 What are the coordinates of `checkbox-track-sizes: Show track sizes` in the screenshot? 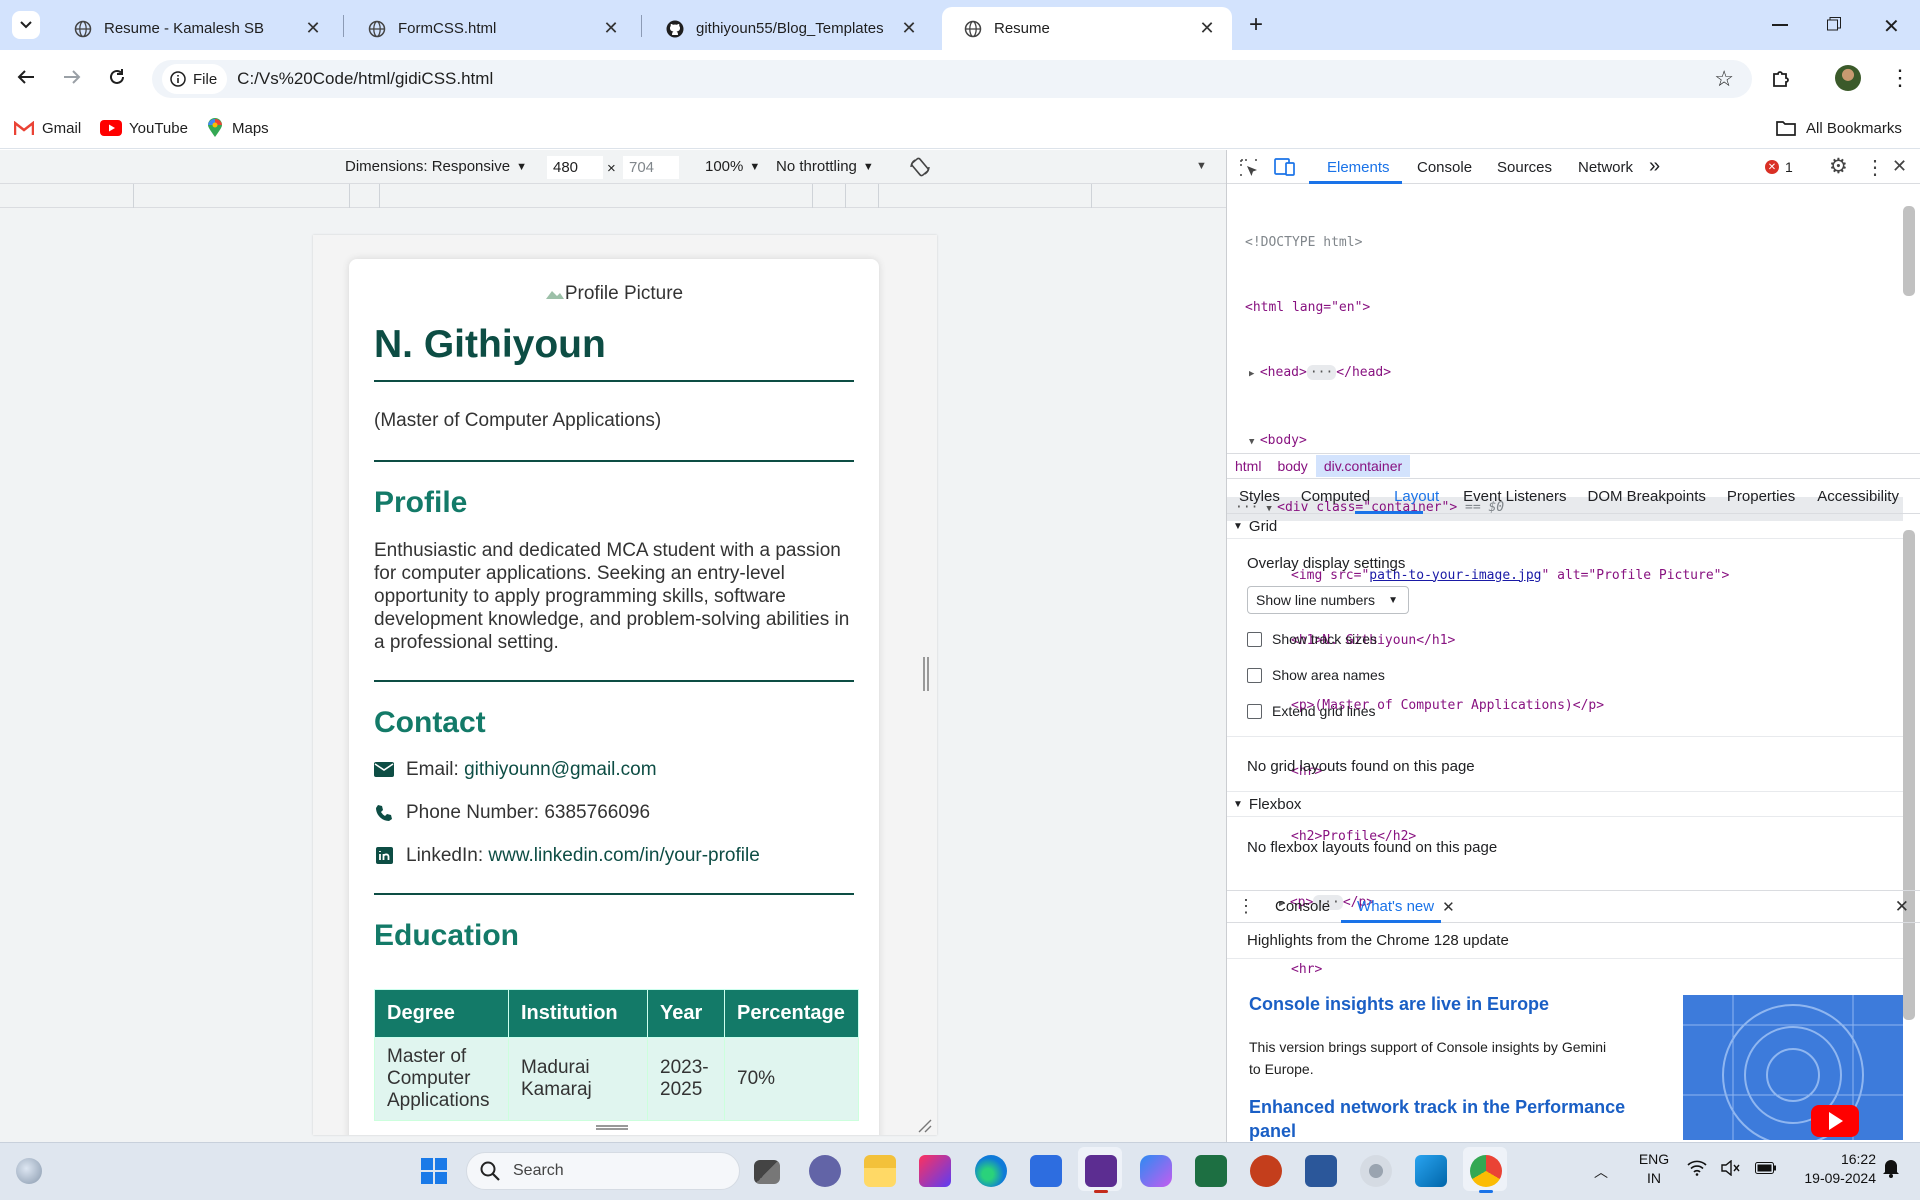 It's located at (1577, 639).